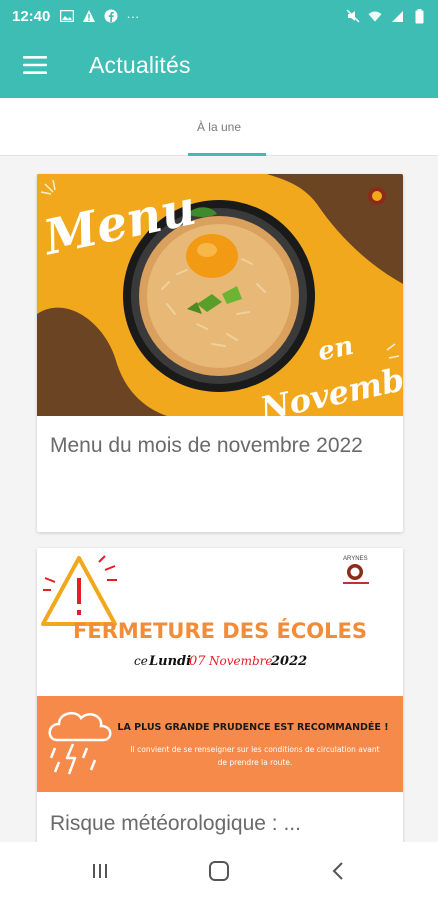  Describe the element at coordinates (133, 16) in the screenshot. I see `more-icon: ···` at that location.